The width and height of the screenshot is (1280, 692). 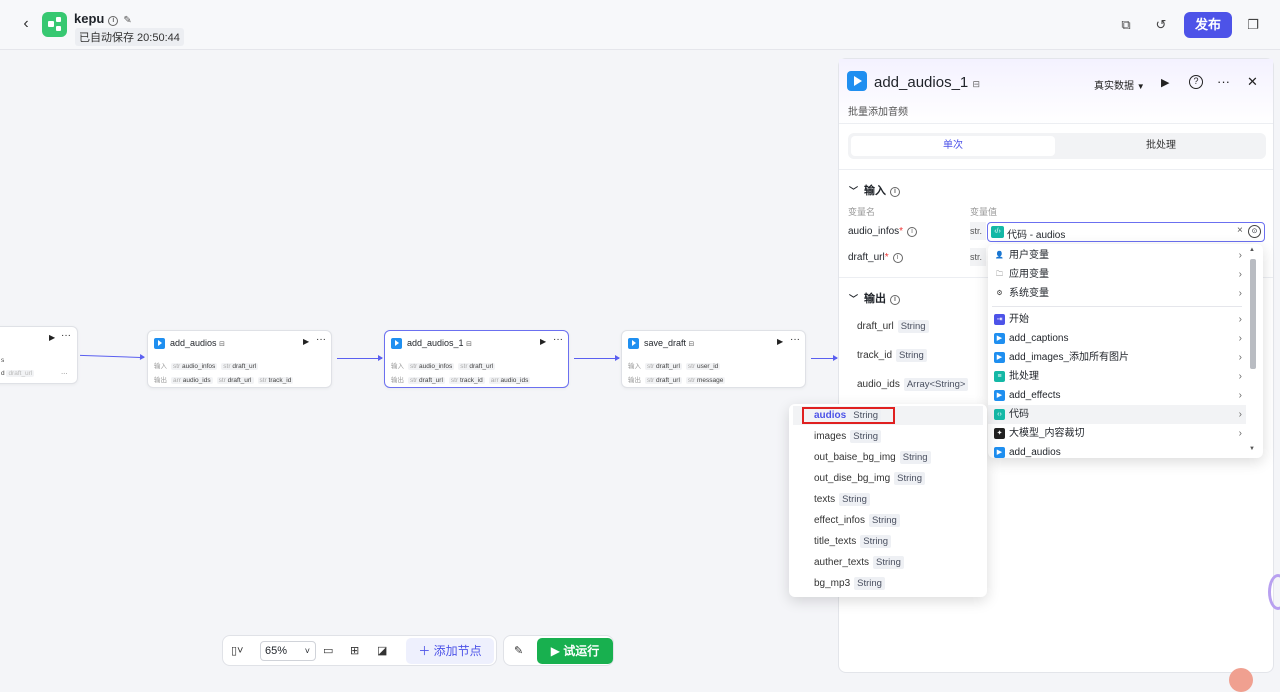 What do you see at coordinates (1252, 82) in the screenshot?
I see `close-icon: ✕` at bounding box center [1252, 82].